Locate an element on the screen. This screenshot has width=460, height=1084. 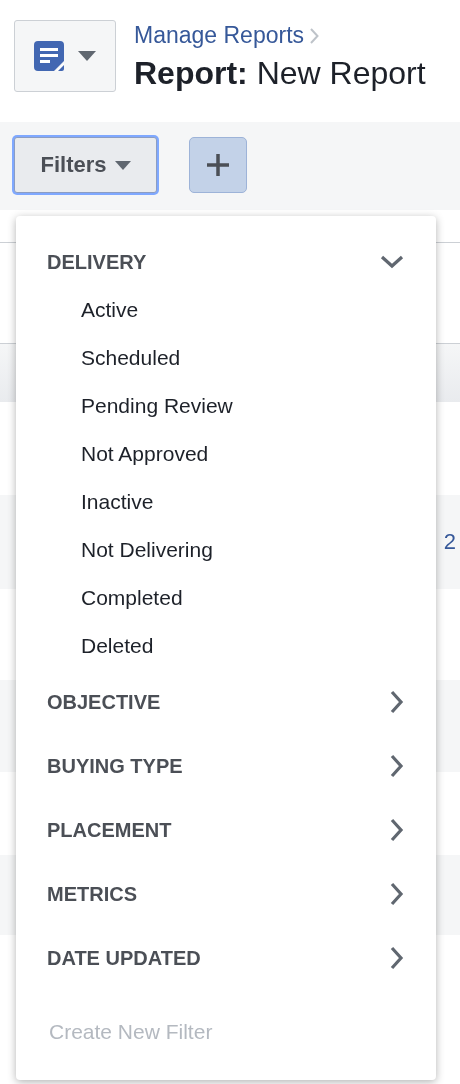
chevron-down-icon is located at coordinates (392, 262).